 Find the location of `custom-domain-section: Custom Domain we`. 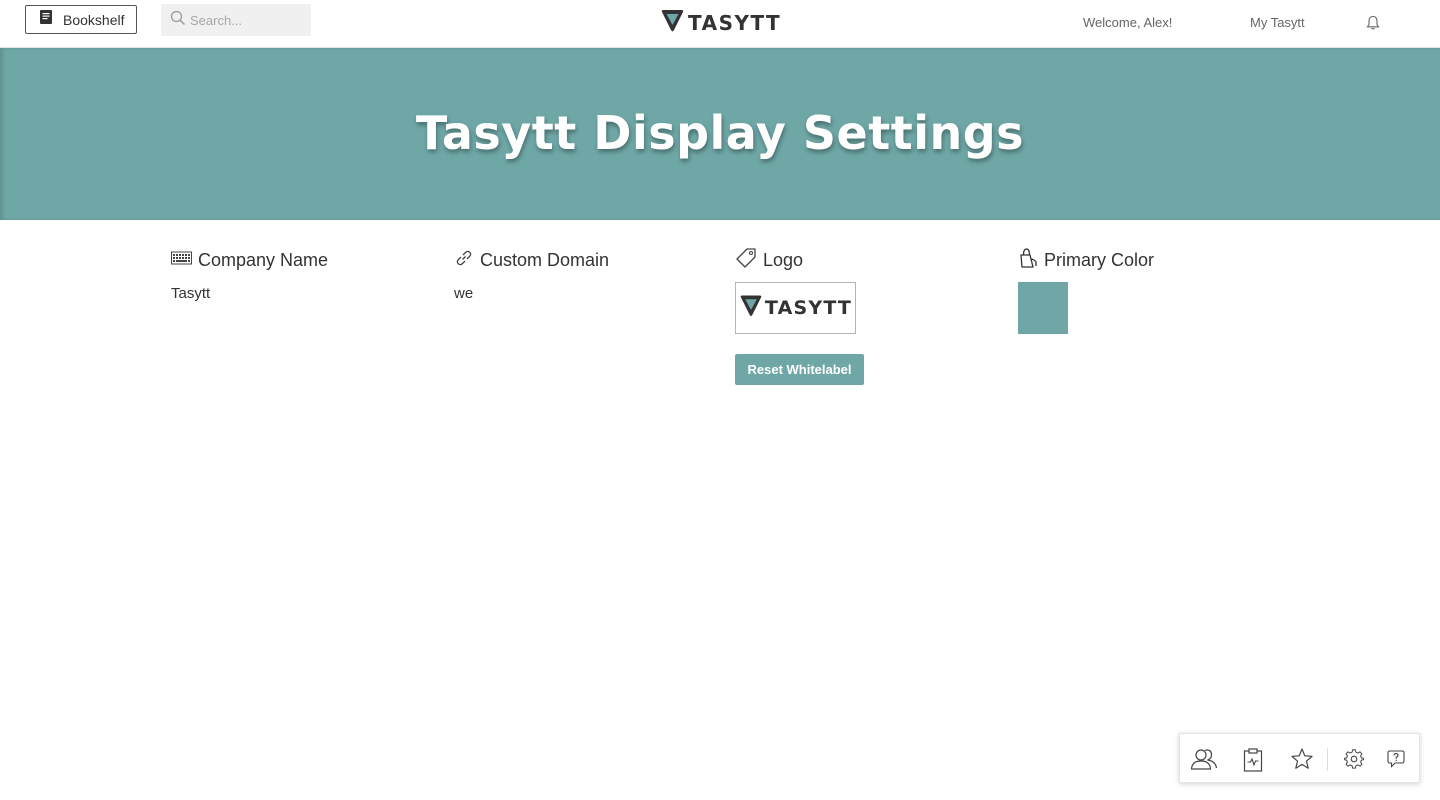

custom-domain-section: Custom Domain we is located at coordinates (584, 275).